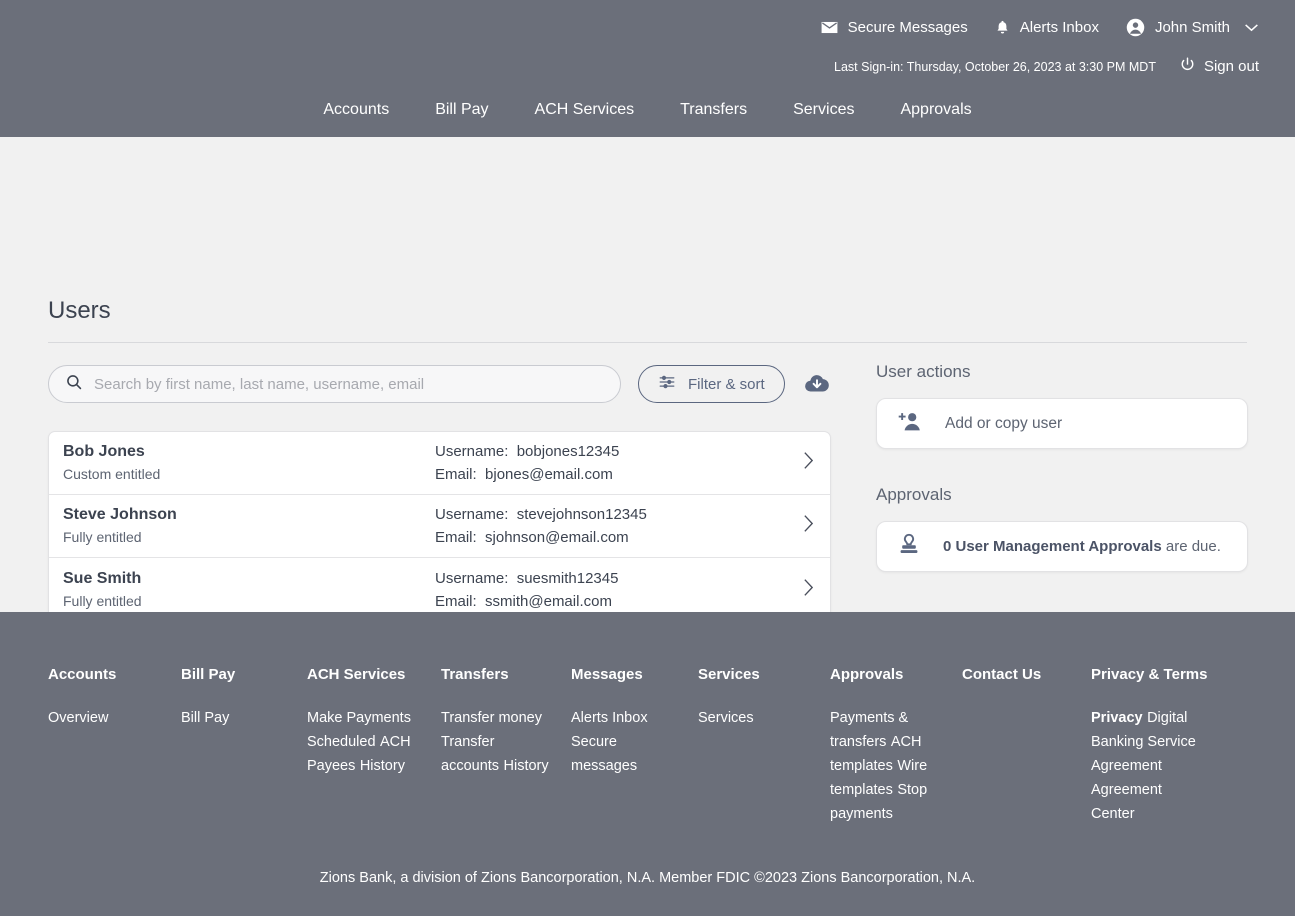 Image resolution: width=1295 pixels, height=916 pixels. I want to click on stamp-icon, so click(909, 546).